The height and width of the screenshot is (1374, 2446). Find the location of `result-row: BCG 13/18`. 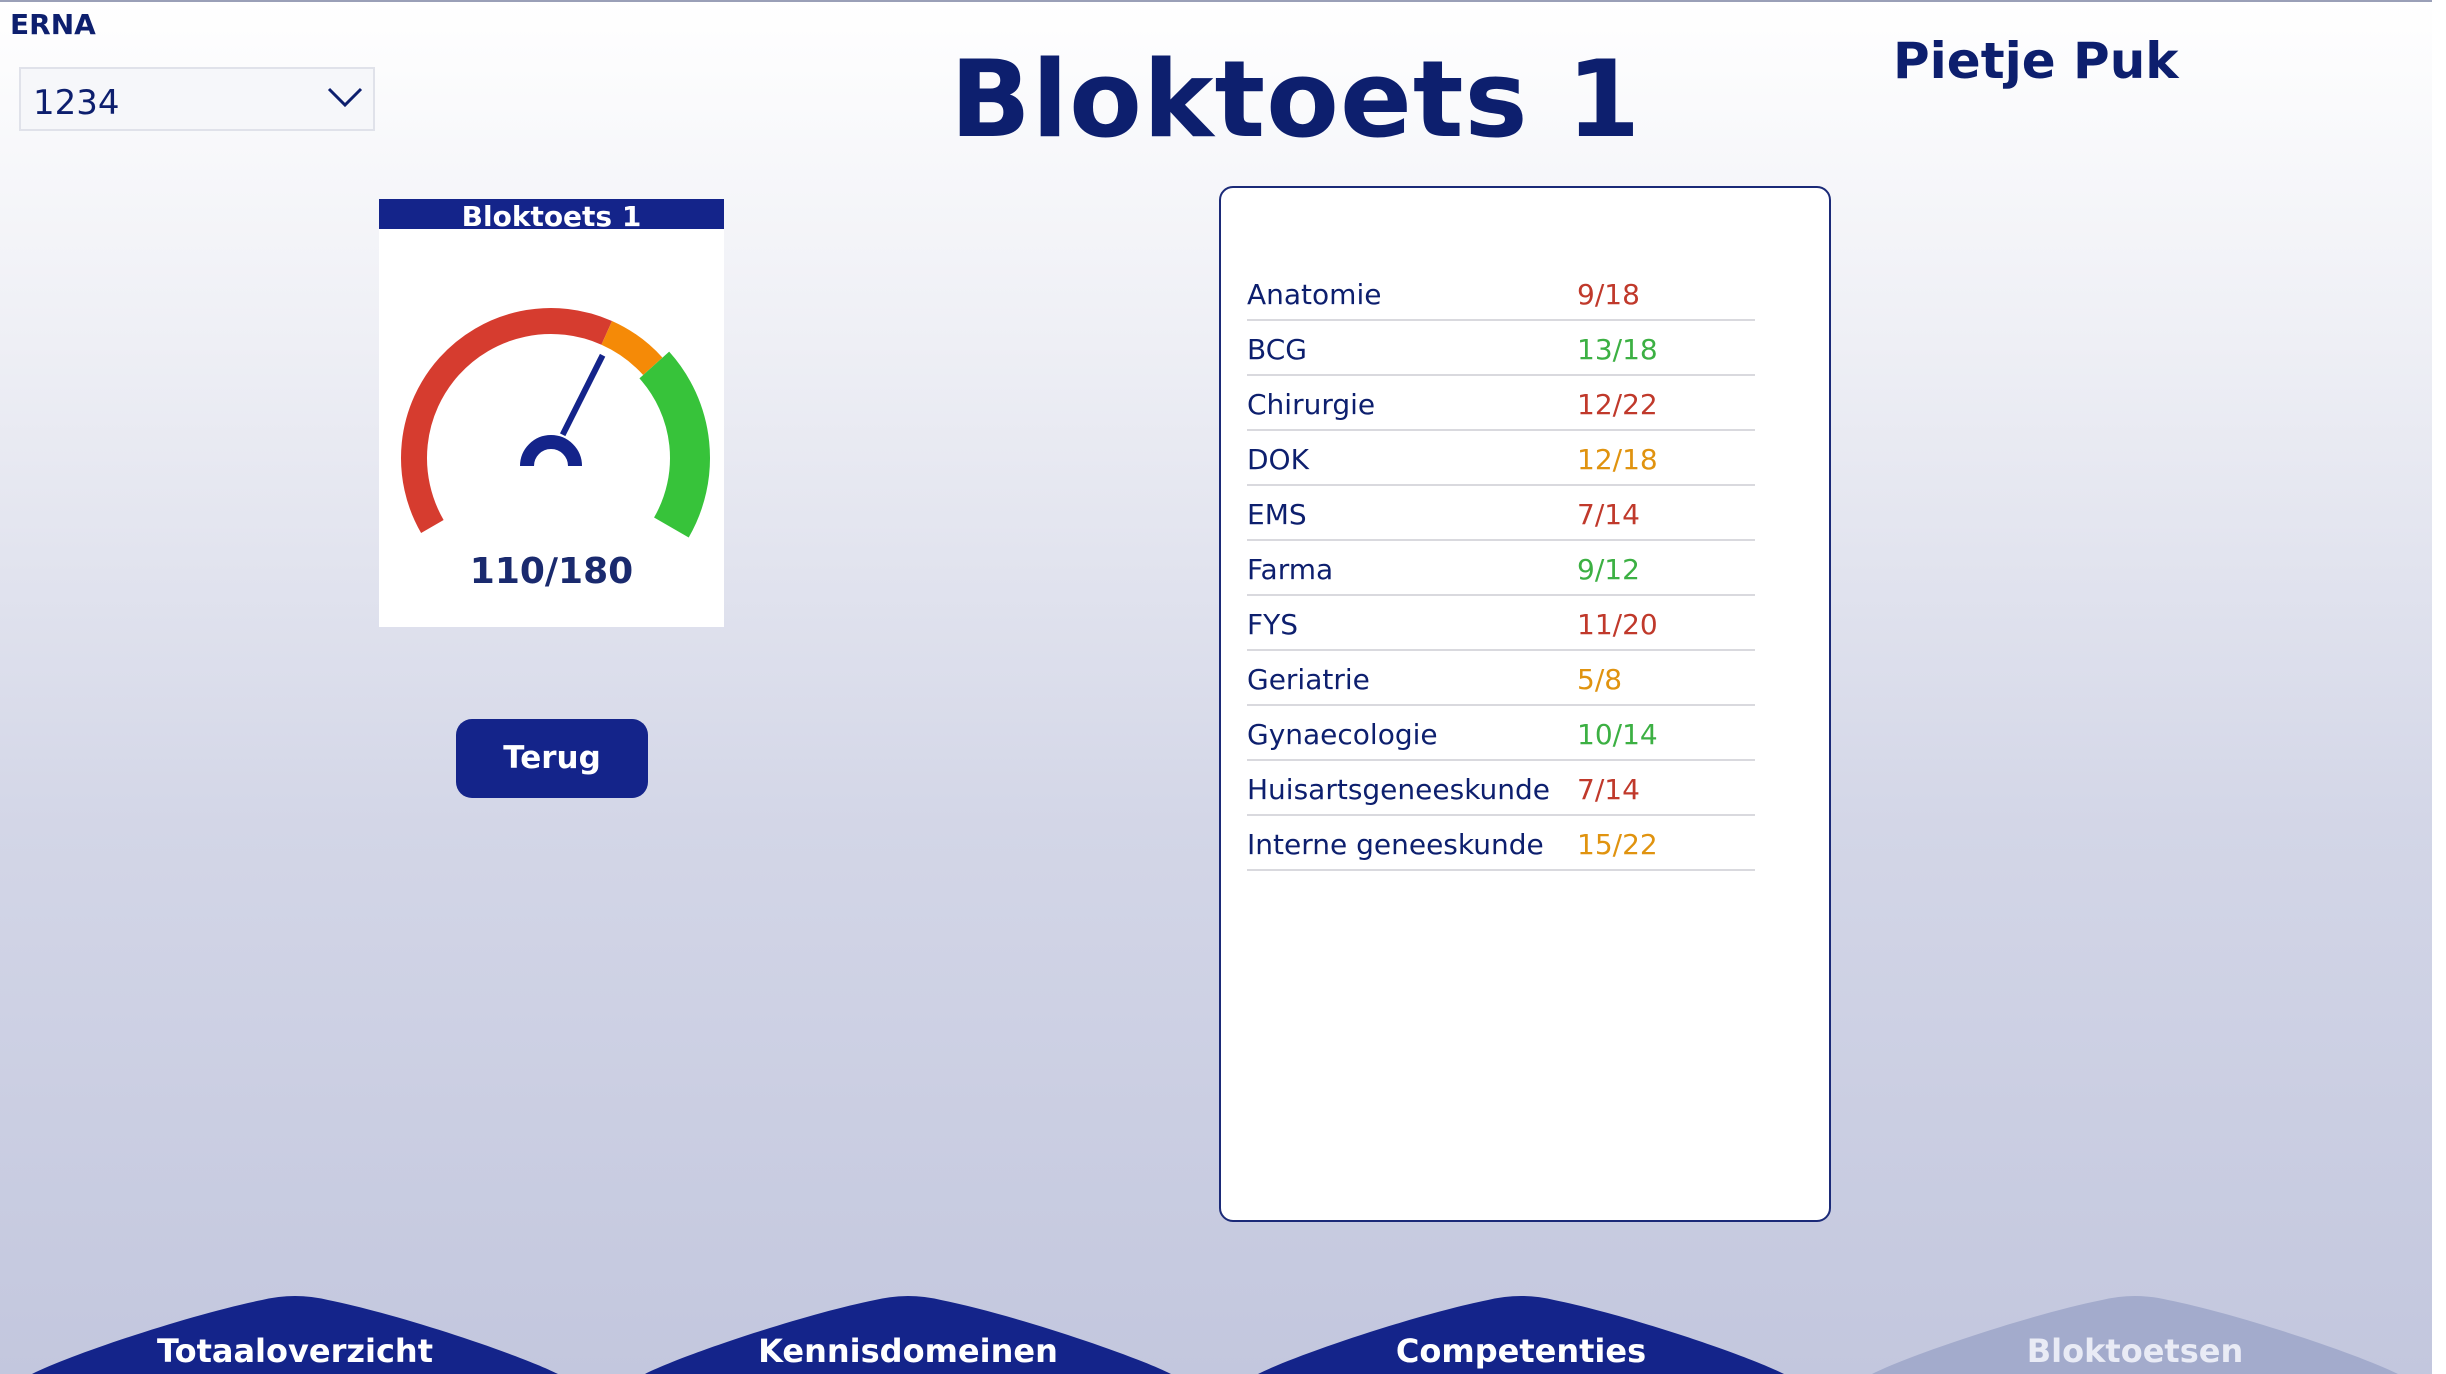

result-row: BCG 13/18 is located at coordinates (1501, 348).